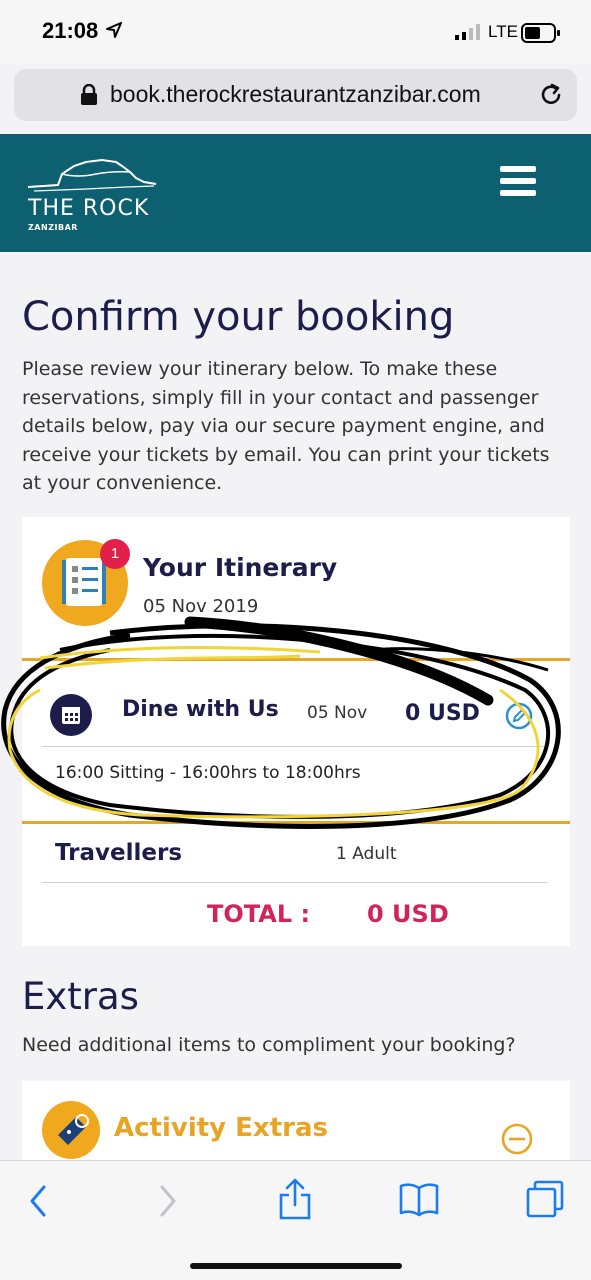 The image size is (591, 1280). Describe the element at coordinates (71, 715) in the screenshot. I see `calendar-icon` at that location.